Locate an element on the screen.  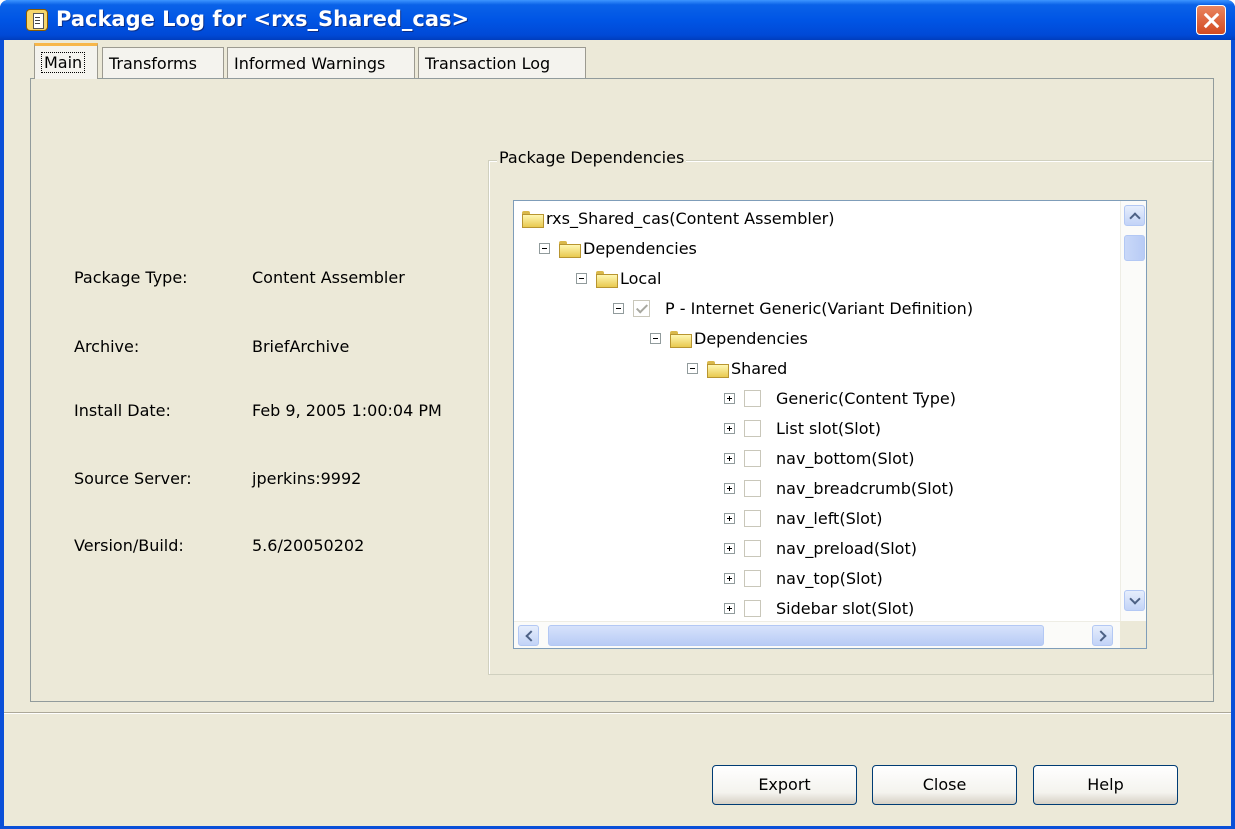
scroll-down-button is located at coordinates (1134, 600).